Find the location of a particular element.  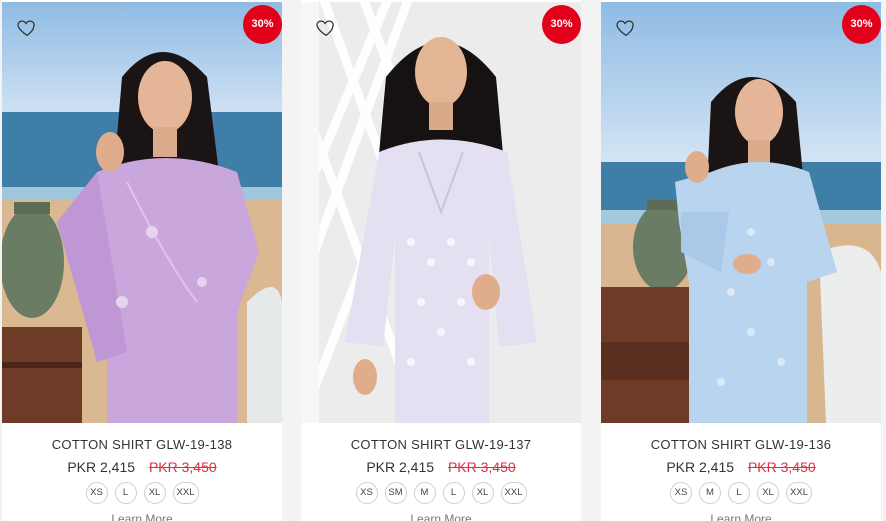

size-option: SM is located at coordinates (395, 493).